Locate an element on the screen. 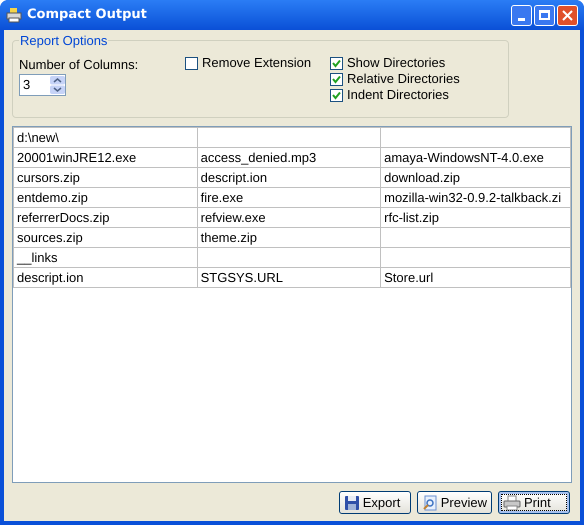  table-cell: access_denied.mp3 is located at coordinates (258, 157).